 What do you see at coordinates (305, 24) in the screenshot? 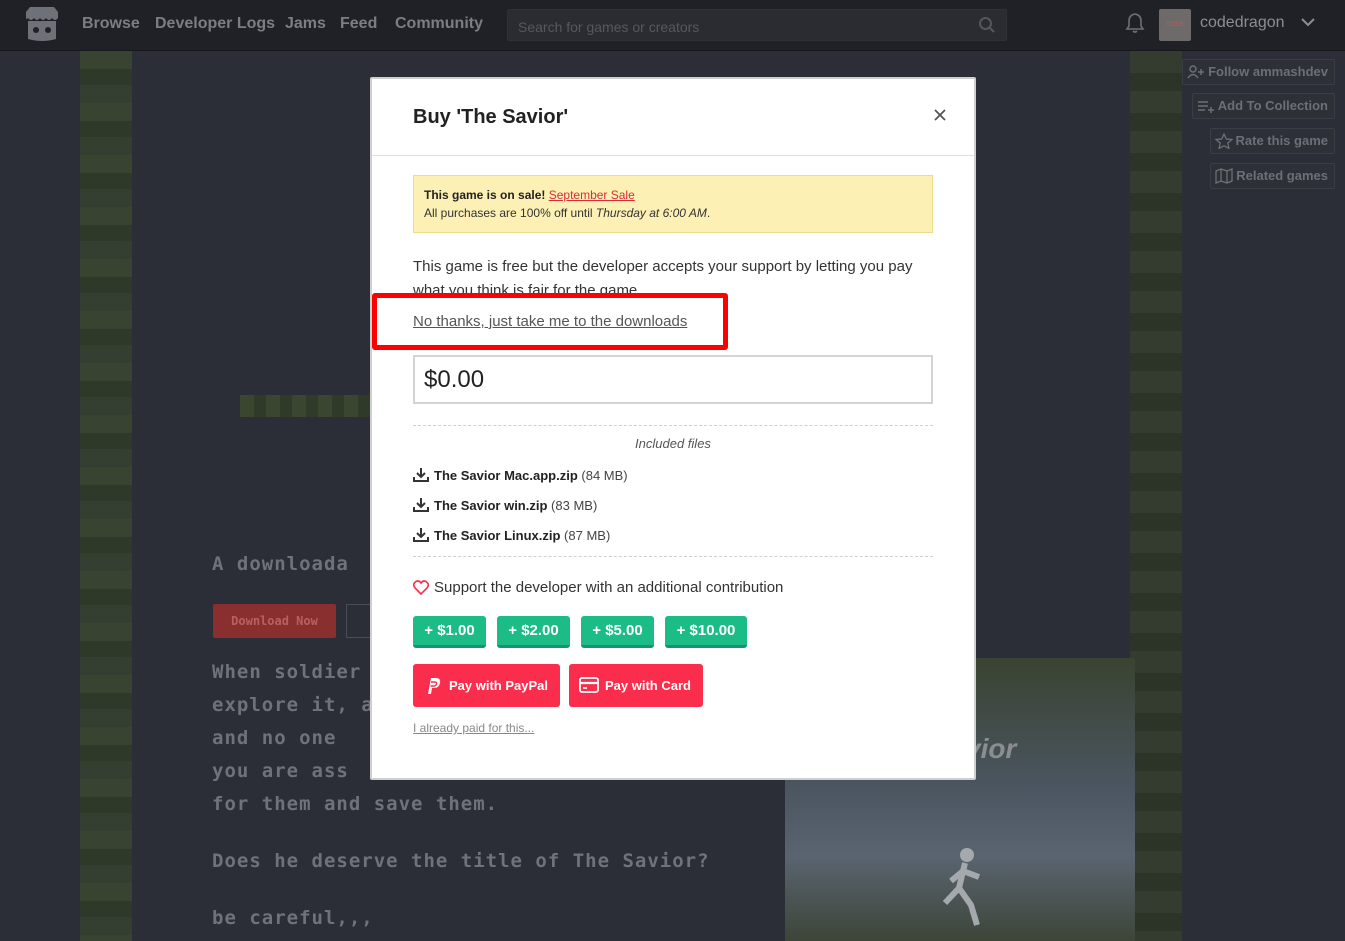
I see `nav-jams: Jams` at bounding box center [305, 24].